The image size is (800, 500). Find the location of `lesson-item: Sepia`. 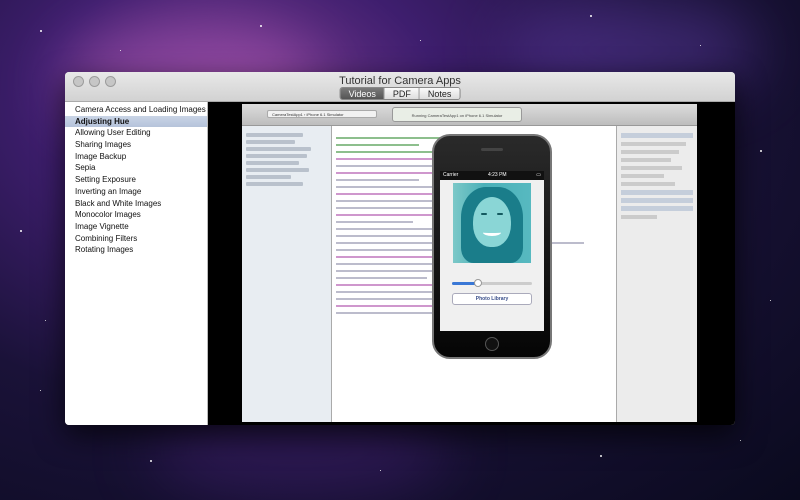

lesson-item: Sepia is located at coordinates (136, 168).